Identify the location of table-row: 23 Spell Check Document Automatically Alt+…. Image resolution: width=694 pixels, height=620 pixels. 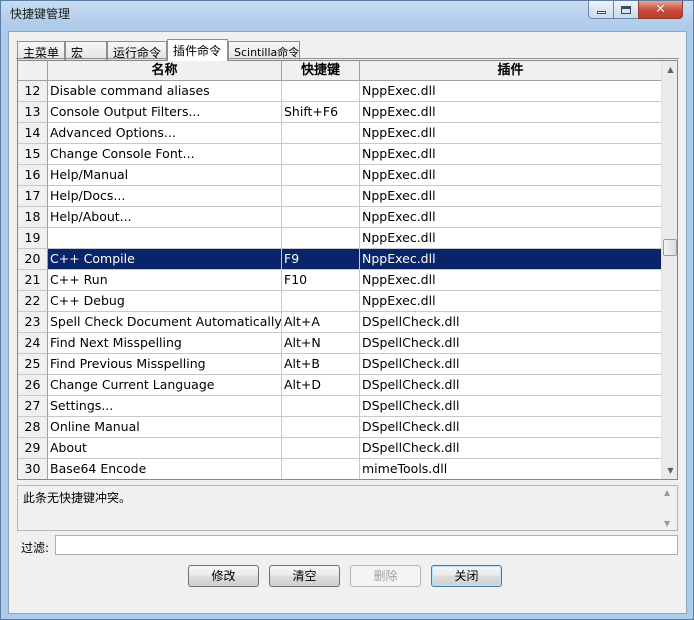
(340, 322).